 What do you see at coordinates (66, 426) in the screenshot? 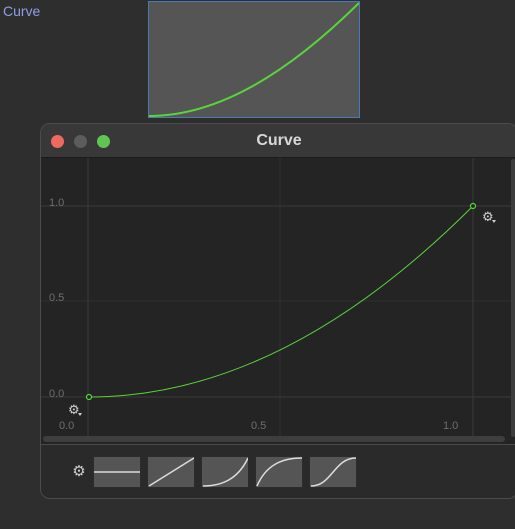
I see `x-tick-0-0: 0.0` at bounding box center [66, 426].